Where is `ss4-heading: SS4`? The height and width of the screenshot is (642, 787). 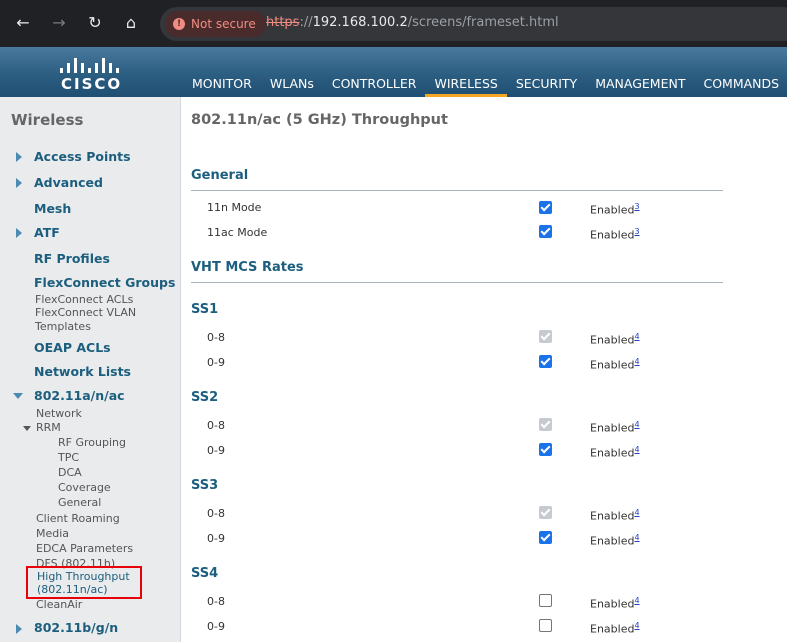 ss4-heading: SS4 is located at coordinates (205, 573).